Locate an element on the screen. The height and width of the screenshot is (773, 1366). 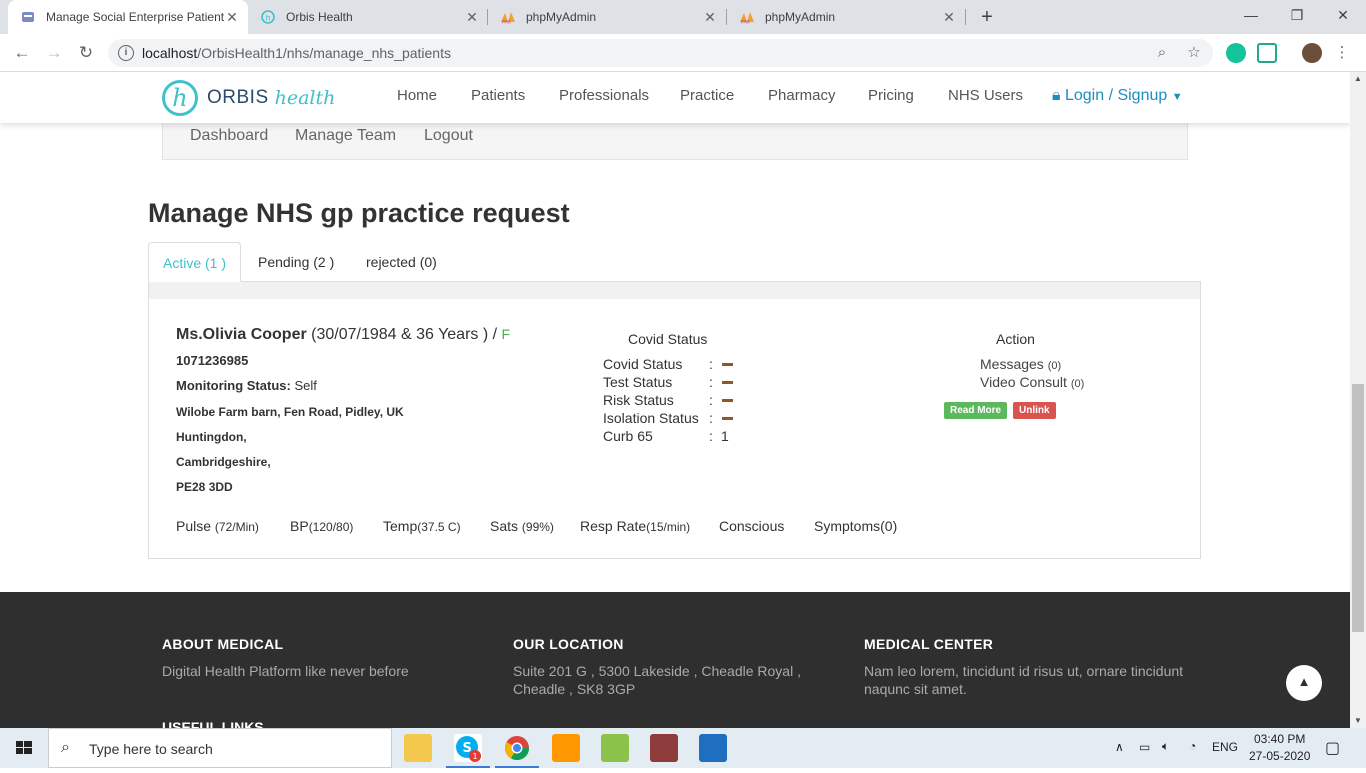
sublime-text-icon is located at coordinates (566, 748).